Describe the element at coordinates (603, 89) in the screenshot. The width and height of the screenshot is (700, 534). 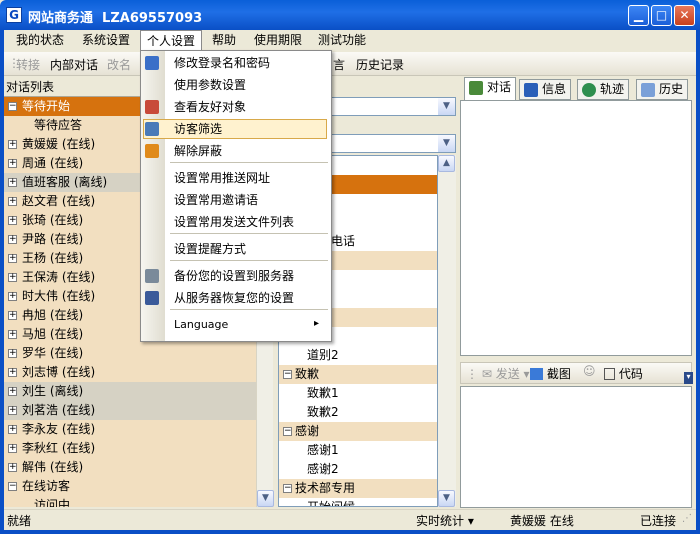
I see `tab-track: 轨迹` at that location.